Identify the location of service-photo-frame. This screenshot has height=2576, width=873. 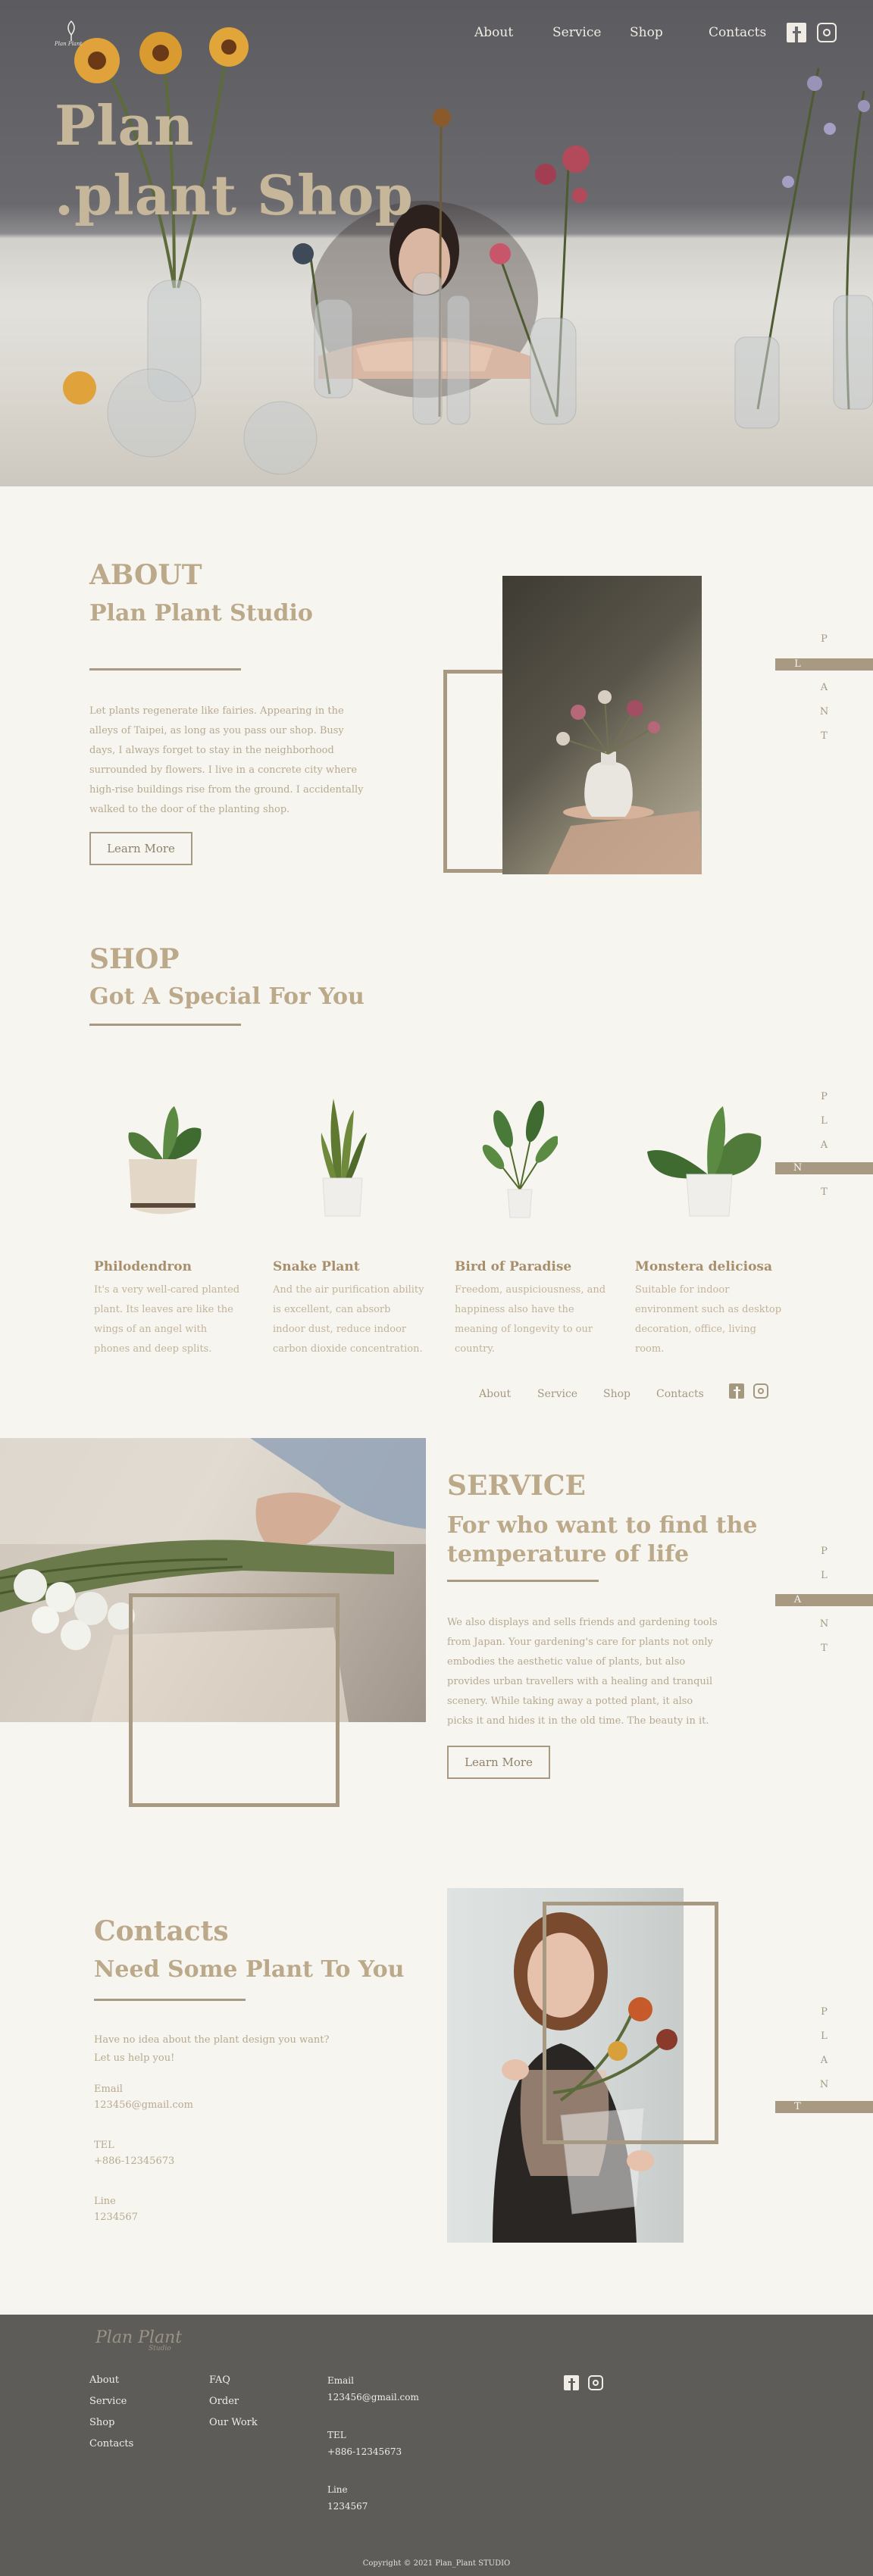
(234, 1700).